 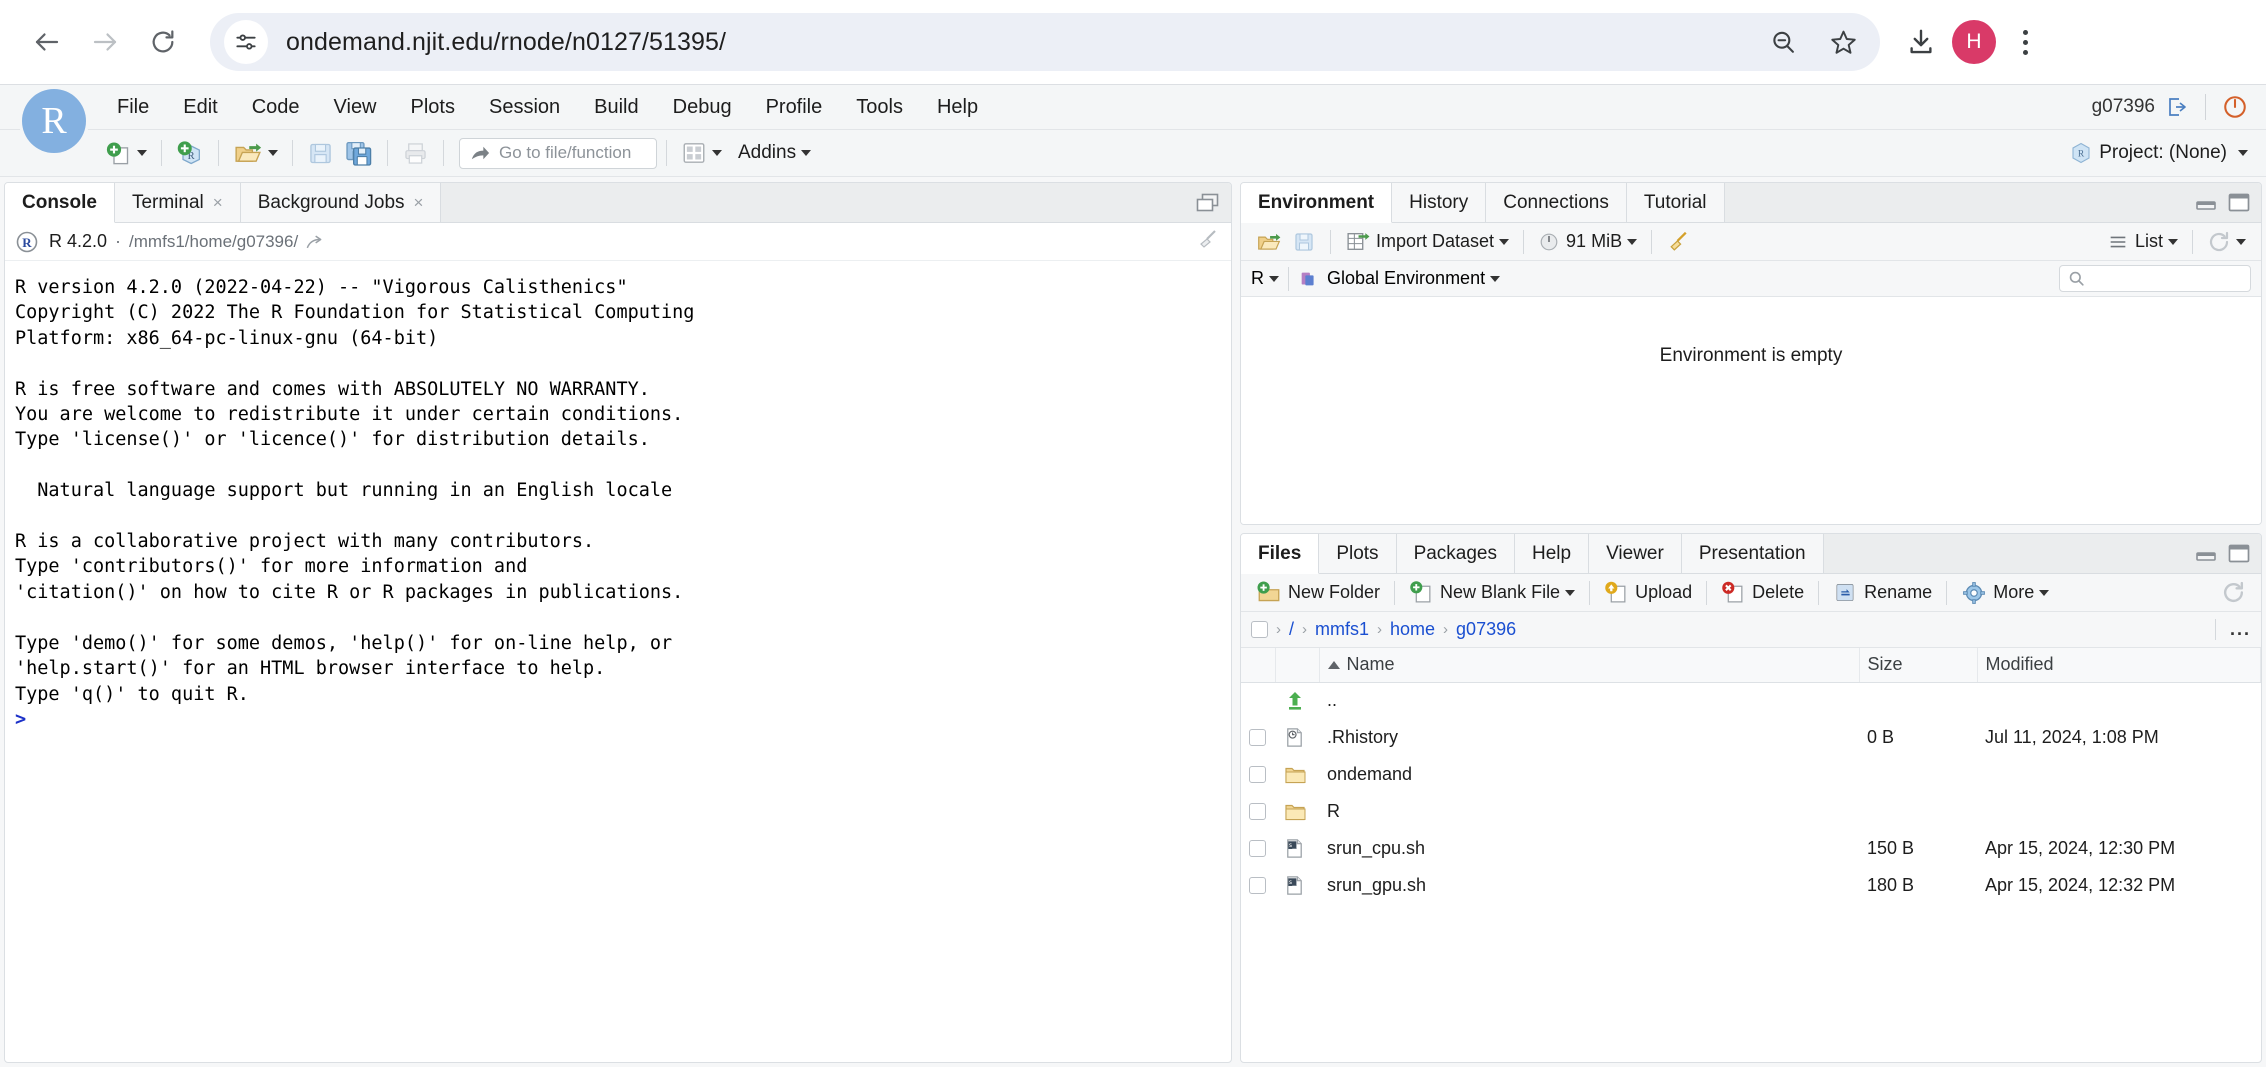 What do you see at coordinates (433, 107) in the screenshot?
I see `menu-plots: Plots` at bounding box center [433, 107].